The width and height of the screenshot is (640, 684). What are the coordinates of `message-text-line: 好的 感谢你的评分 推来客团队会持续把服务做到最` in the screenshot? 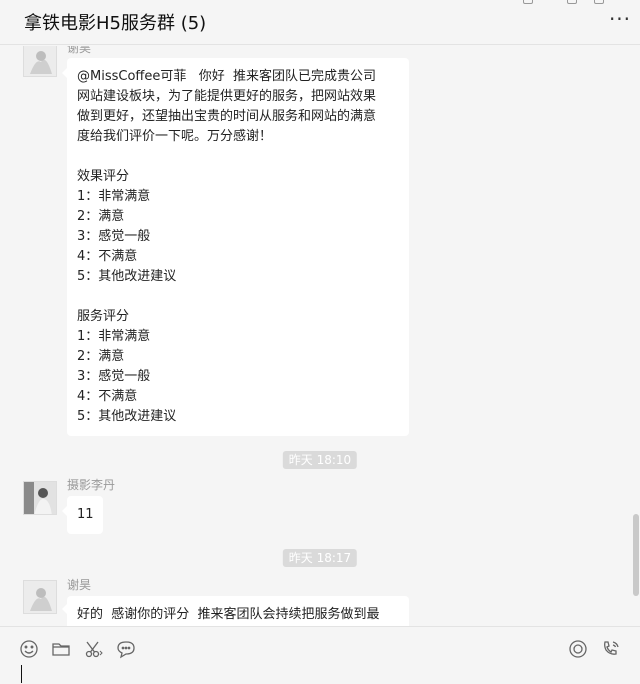 It's located at (228, 614).